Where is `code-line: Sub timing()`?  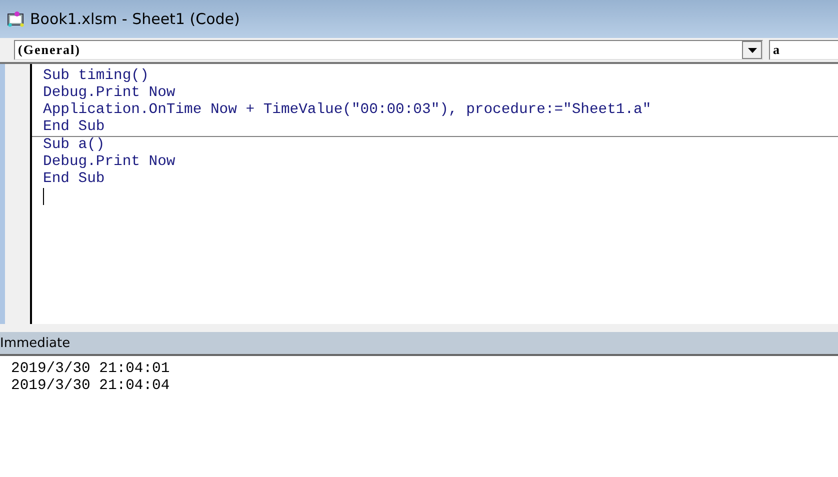
code-line: Sub timing() is located at coordinates (96, 76).